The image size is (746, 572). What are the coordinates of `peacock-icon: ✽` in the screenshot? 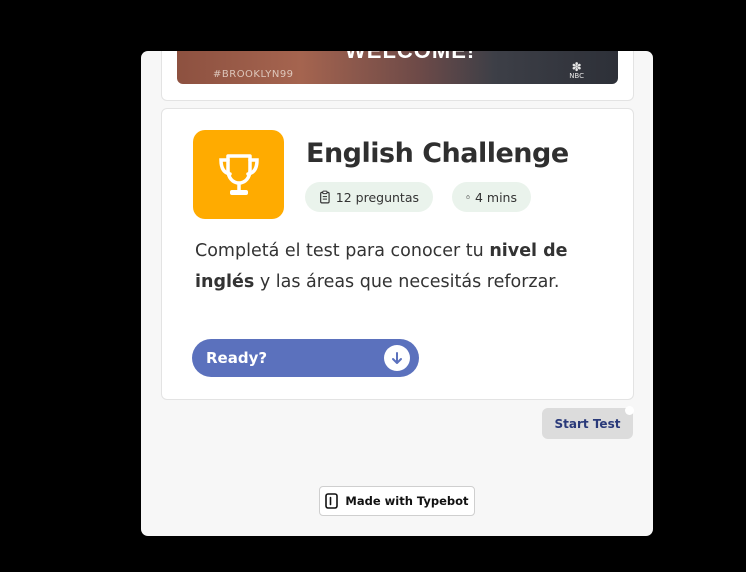 It's located at (576, 67).